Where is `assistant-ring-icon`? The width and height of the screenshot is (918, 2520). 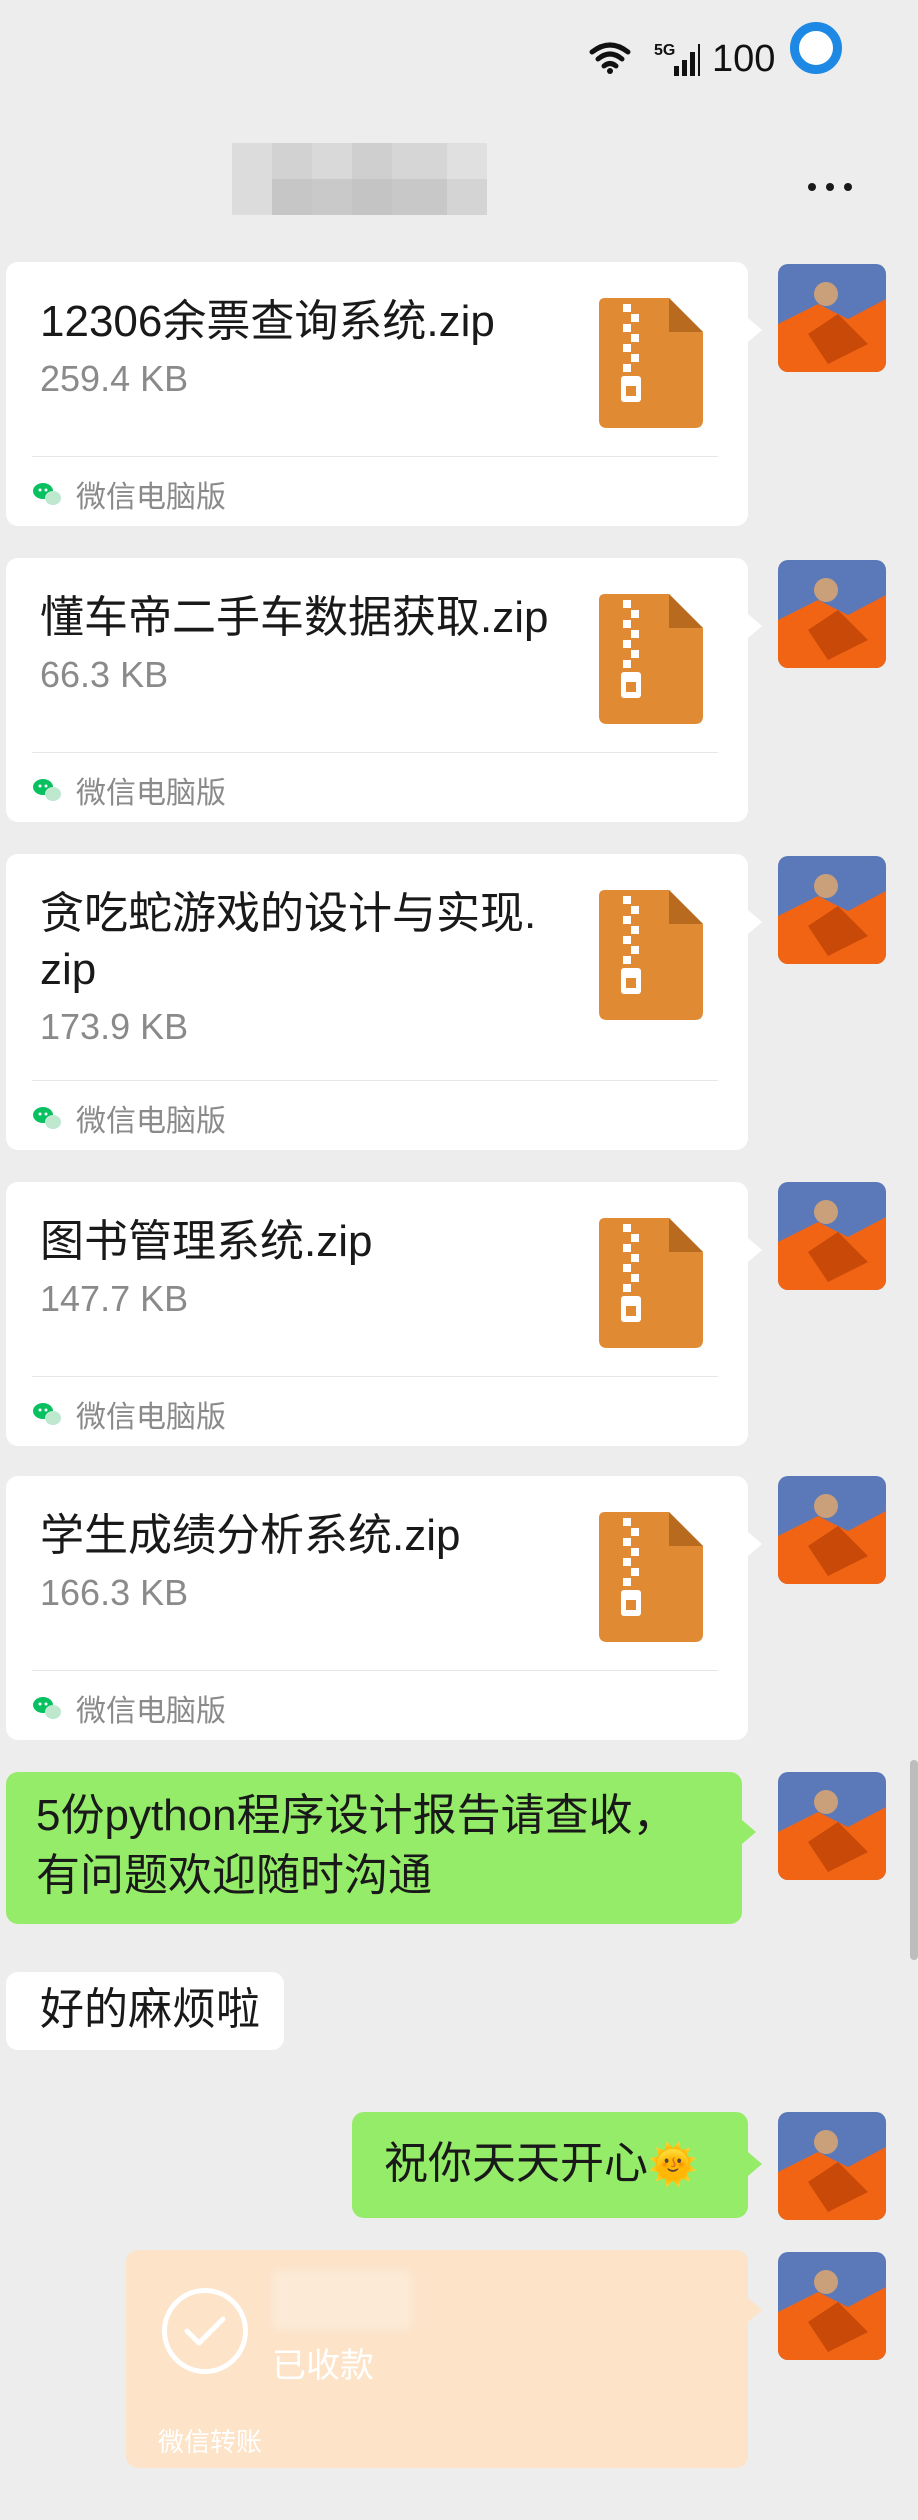
assistant-ring-icon is located at coordinates (816, 48).